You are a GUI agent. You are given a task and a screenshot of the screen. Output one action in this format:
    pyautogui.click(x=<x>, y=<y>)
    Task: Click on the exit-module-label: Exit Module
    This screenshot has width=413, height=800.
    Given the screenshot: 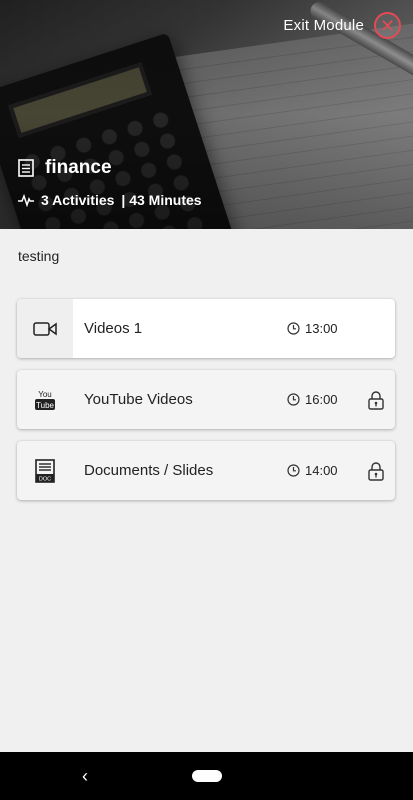 What is the action you would take?
    pyautogui.click(x=323, y=25)
    